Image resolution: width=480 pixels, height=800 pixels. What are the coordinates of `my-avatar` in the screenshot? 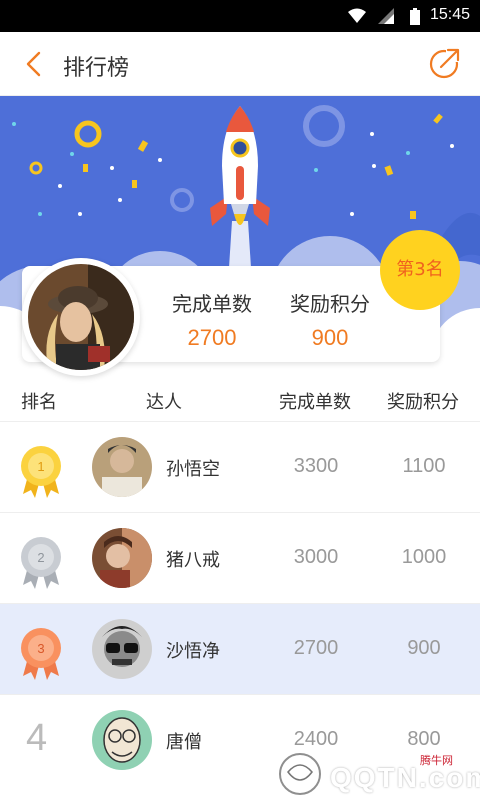 It's located at (81, 317).